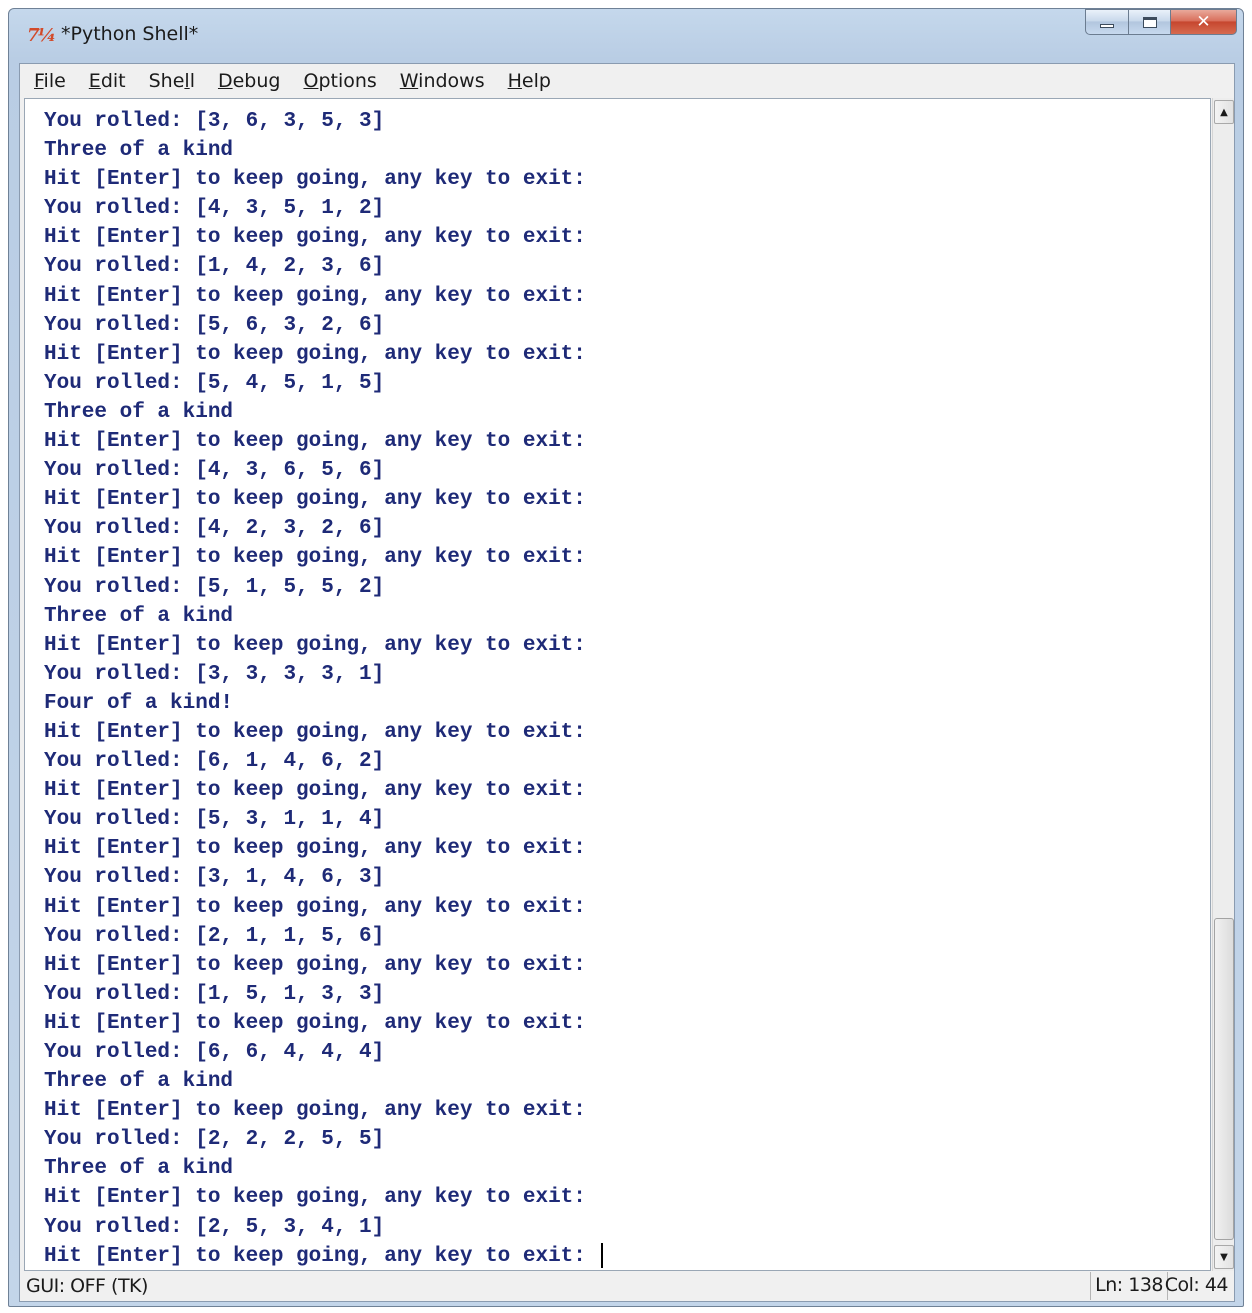 This screenshot has width=1252, height=1313. I want to click on shell-line: You rolled: [3, 3, 3, 3, 1], so click(214, 674).